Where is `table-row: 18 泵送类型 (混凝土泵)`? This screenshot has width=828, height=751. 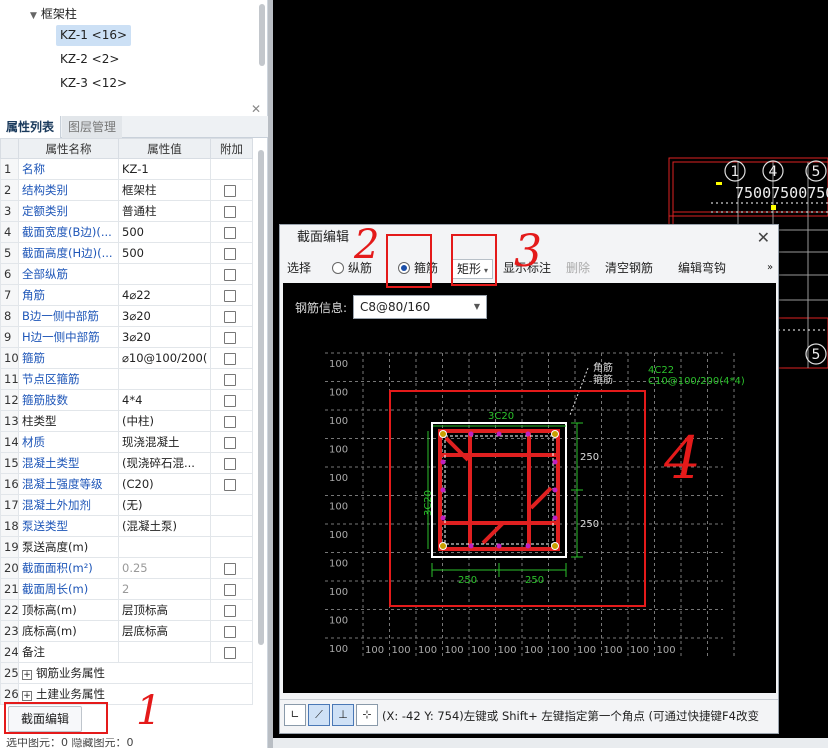 table-row: 18 泵送类型 (混凝土泵) is located at coordinates (126, 526).